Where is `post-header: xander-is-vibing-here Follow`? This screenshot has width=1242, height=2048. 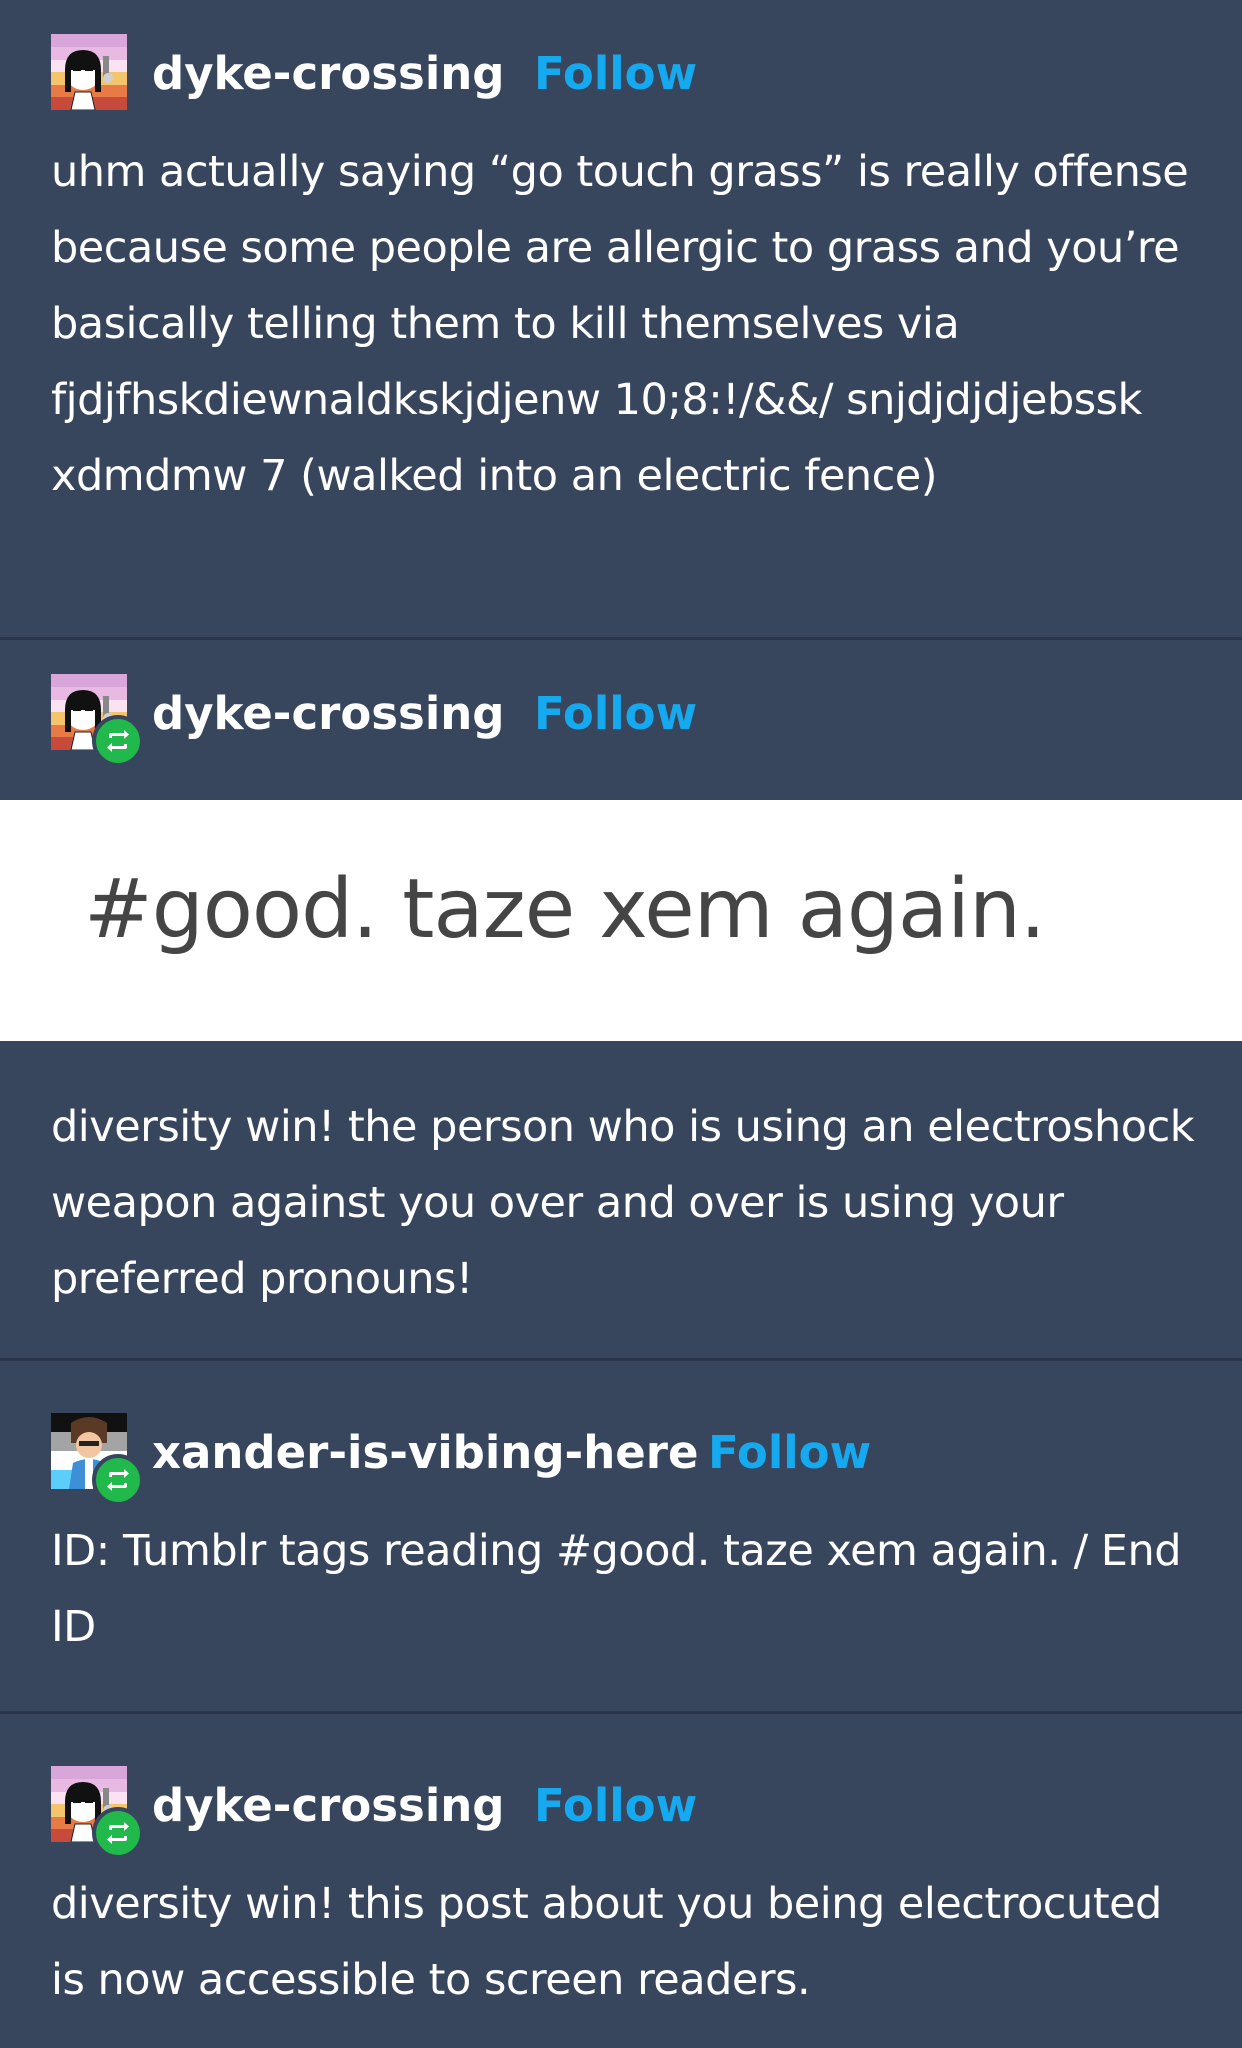 post-header: xander-is-vibing-here Follow is located at coordinates (626, 1459).